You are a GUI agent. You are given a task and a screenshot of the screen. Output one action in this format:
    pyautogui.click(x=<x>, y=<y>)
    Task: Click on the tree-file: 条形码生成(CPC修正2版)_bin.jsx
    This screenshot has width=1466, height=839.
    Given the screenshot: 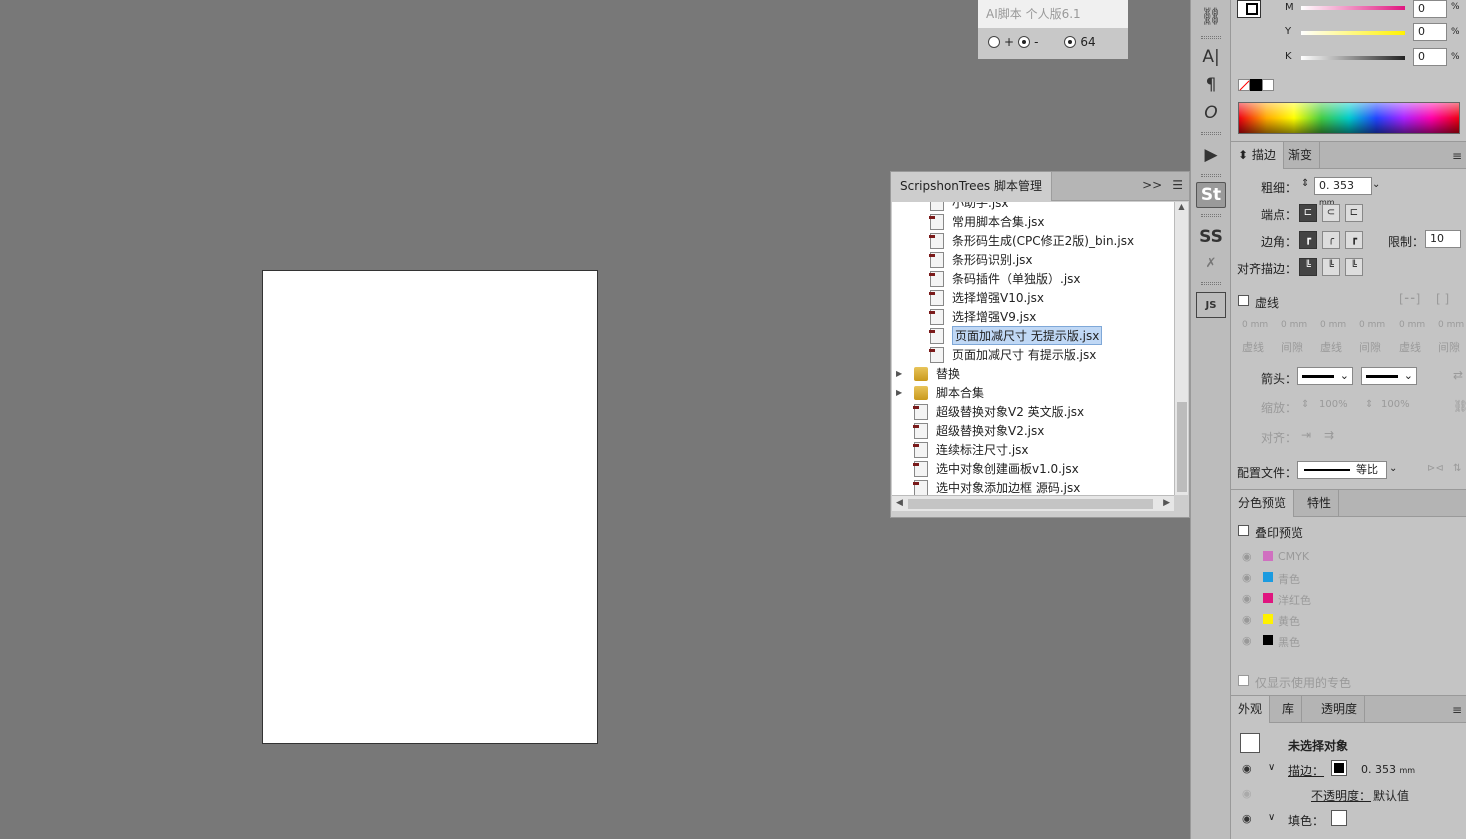 What is the action you would take?
    pyautogui.click(x=1031, y=240)
    